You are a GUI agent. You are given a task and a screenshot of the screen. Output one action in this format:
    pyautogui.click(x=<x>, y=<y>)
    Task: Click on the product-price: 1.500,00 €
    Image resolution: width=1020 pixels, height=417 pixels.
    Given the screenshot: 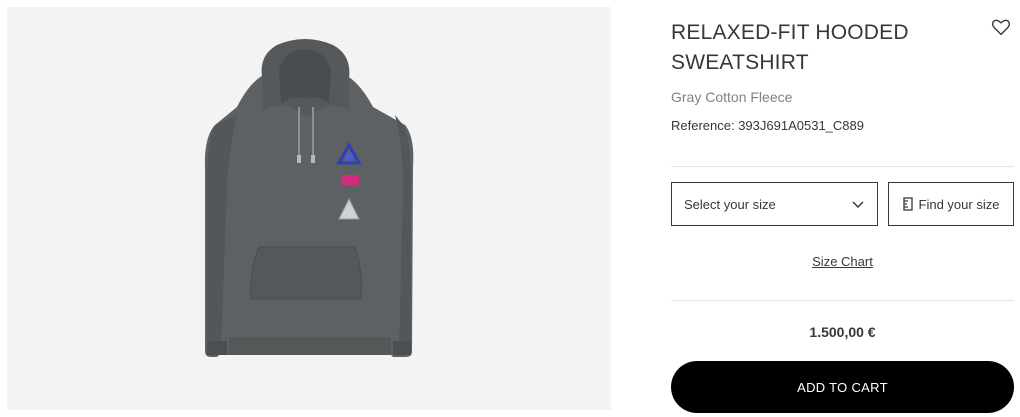 What is the action you would take?
    pyautogui.click(x=842, y=332)
    